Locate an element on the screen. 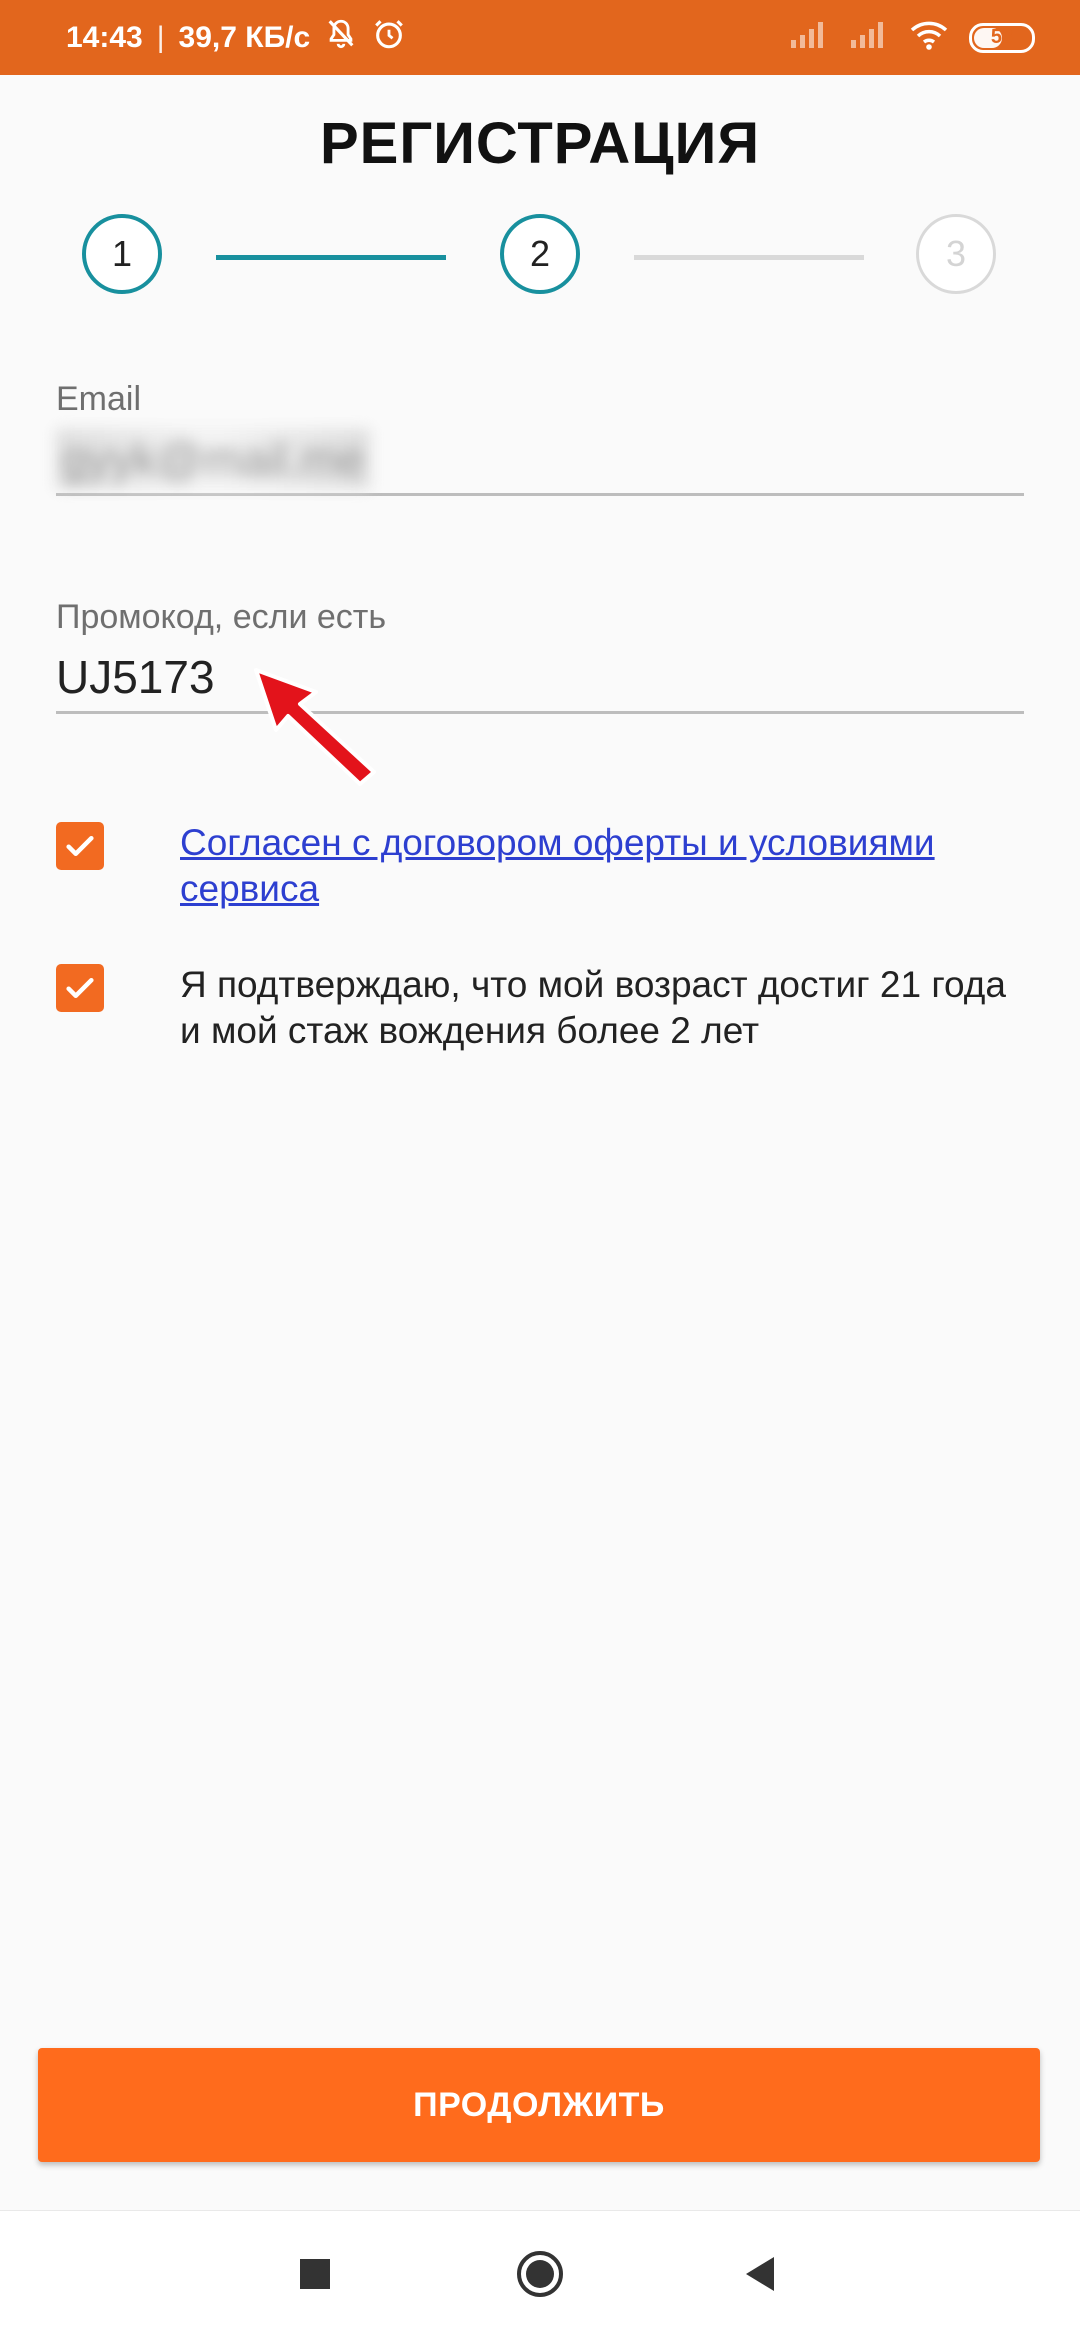 The width and height of the screenshot is (1080, 2341). email-underline is located at coordinates (540, 494).